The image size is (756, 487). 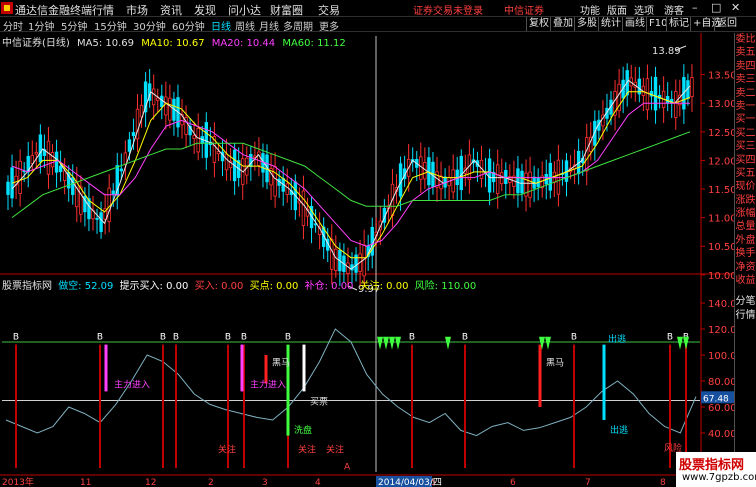 What do you see at coordinates (719, 477) in the screenshot?
I see `watermark-url: www.7gpzb.com` at bounding box center [719, 477].